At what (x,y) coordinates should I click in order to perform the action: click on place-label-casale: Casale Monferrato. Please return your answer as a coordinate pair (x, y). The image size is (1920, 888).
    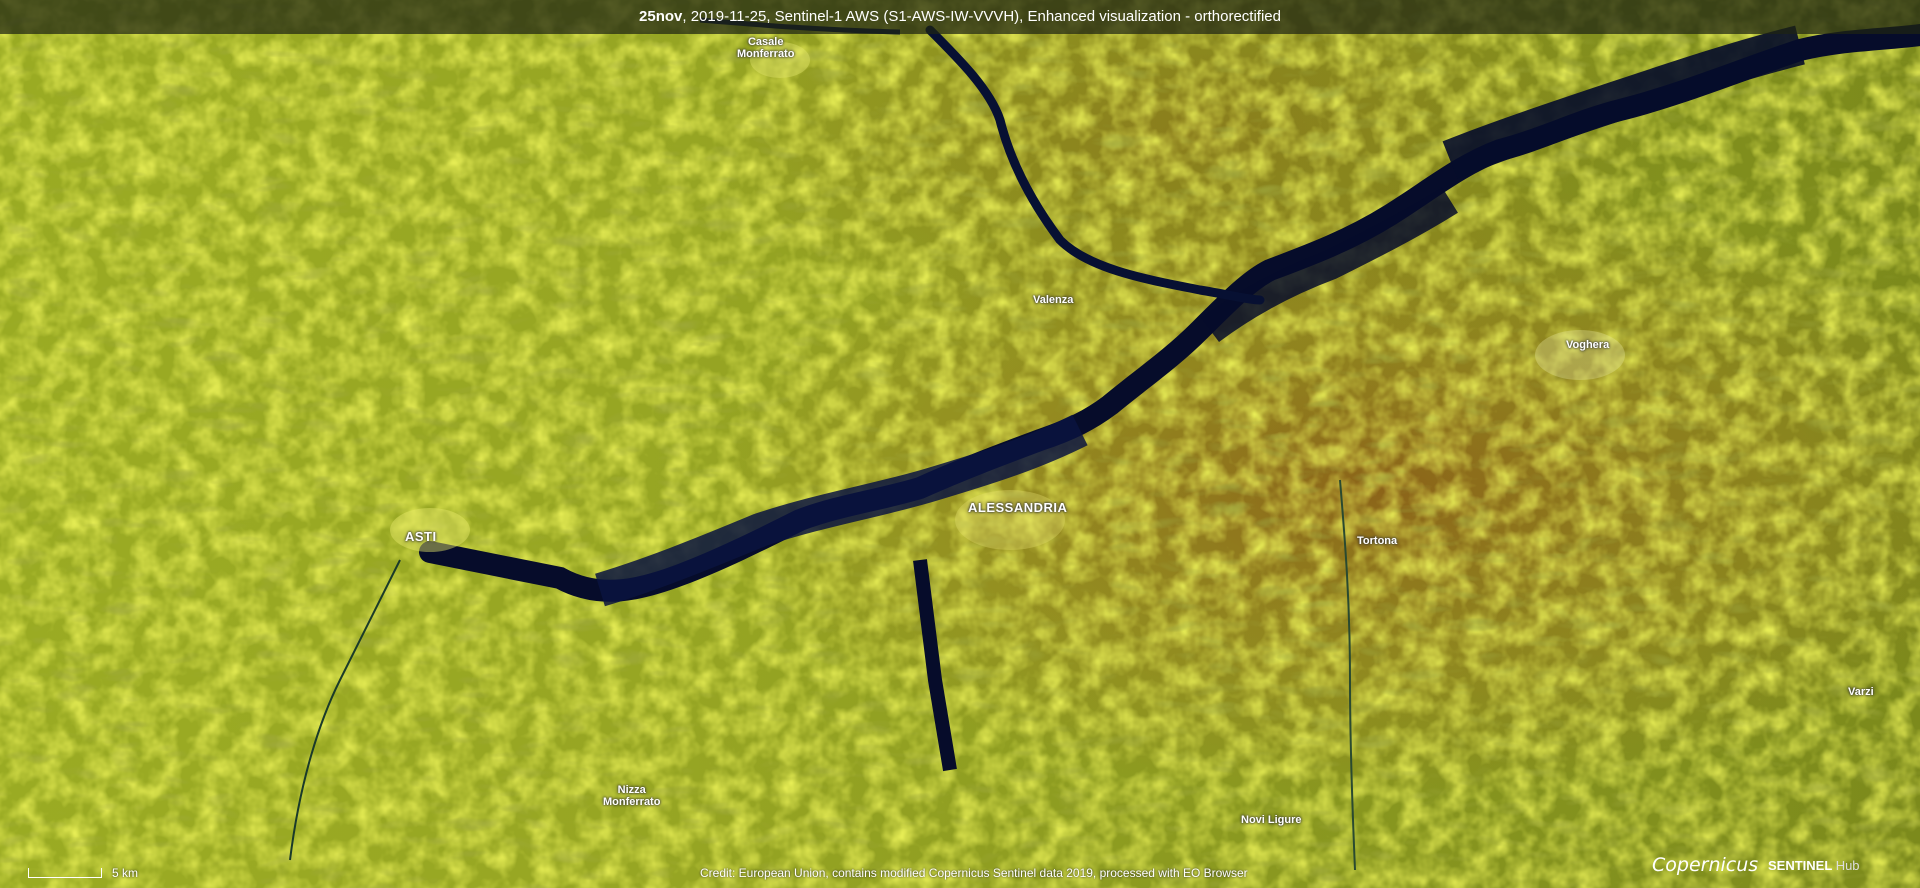
    Looking at the image, I should click on (765, 48).